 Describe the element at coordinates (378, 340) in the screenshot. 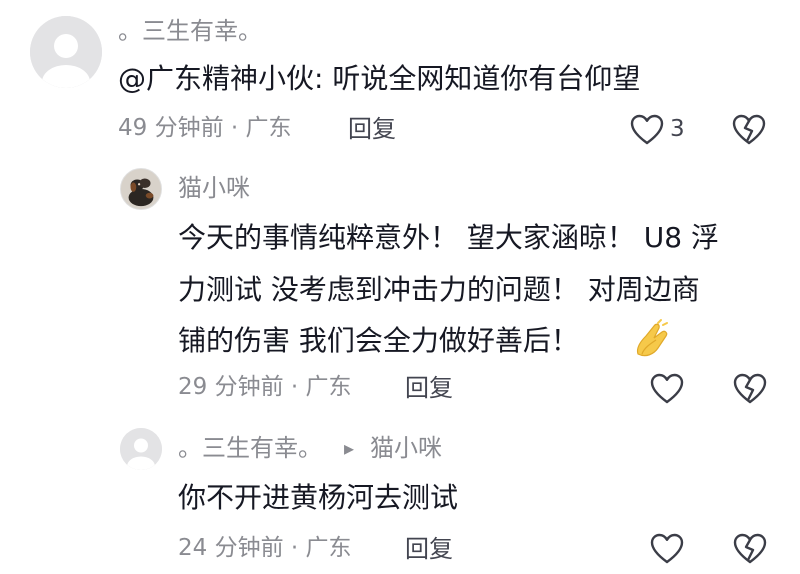

I see `reply-text-line-3: 铺的伤害 我们会全力做好善后！` at that location.